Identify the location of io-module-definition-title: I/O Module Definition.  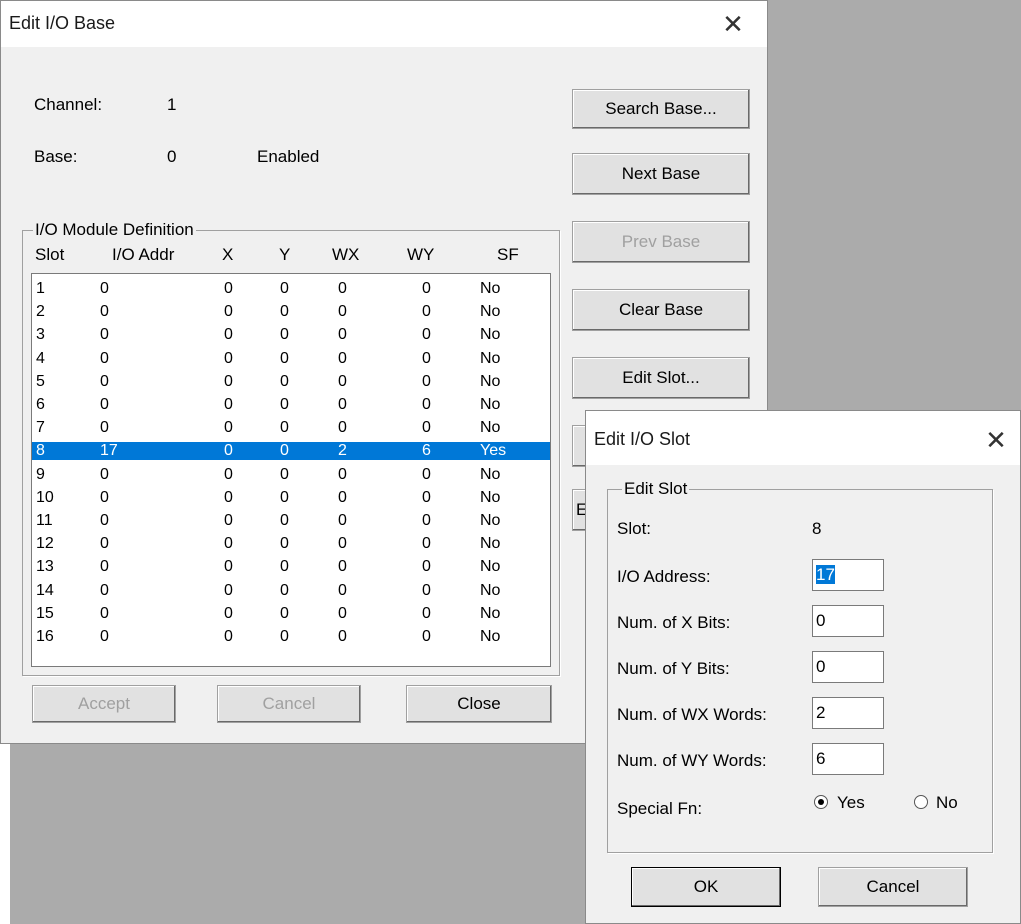
(114, 230).